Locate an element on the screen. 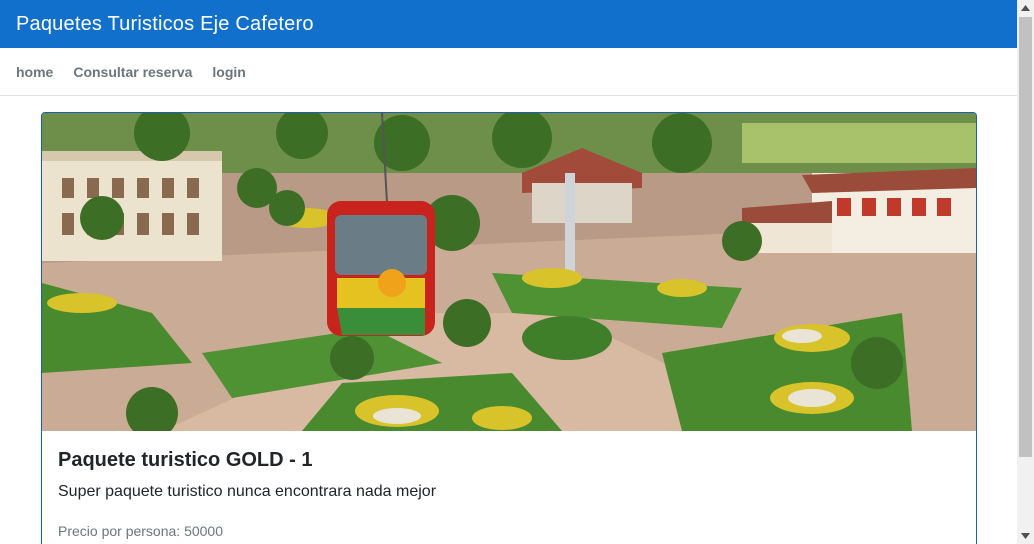 The height and width of the screenshot is (544, 1034). scroll-up-arrow-icon is located at coordinates (1025, 8).